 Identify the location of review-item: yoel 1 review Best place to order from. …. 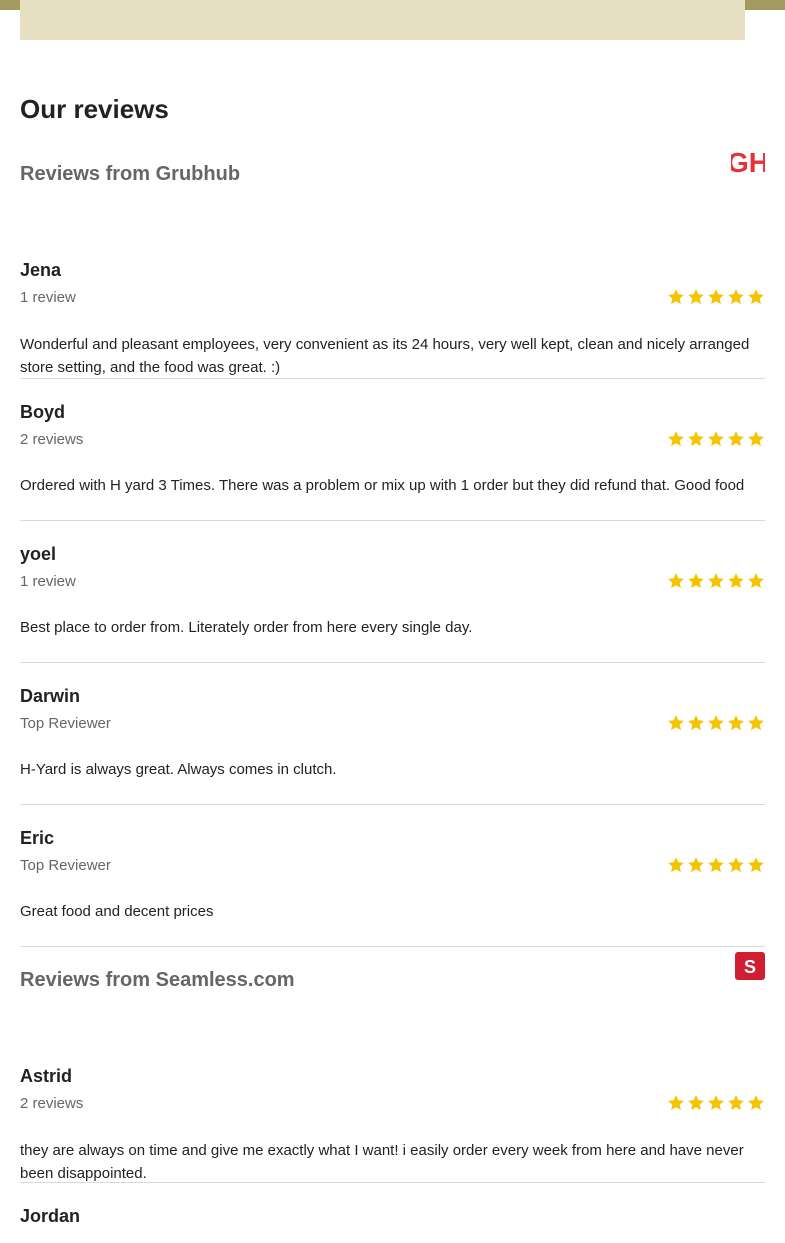
(392, 592).